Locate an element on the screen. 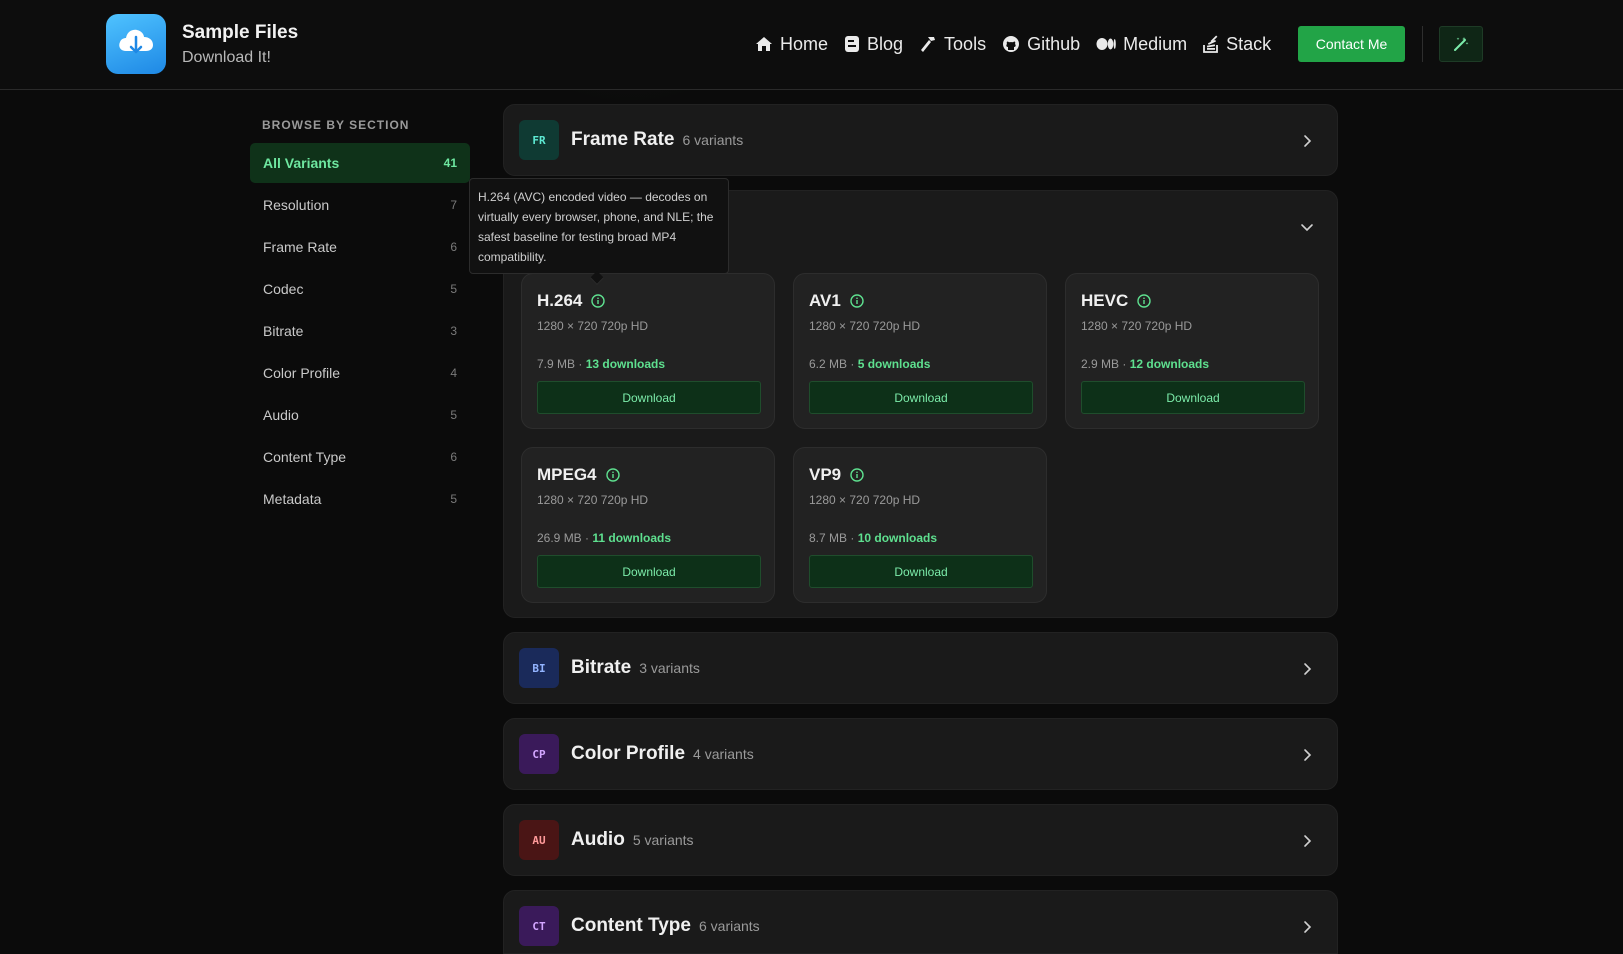 This screenshot has height=954, width=1623. section-audio: AU Audio 5 variants is located at coordinates (920, 840).